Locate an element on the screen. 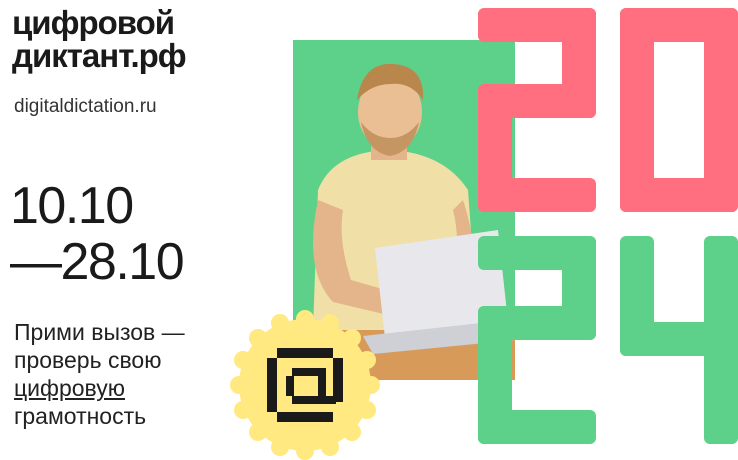 Image resolution: width=738 pixels, height=460 pixels. slogan-line-4: грамотность is located at coordinates (80, 416).